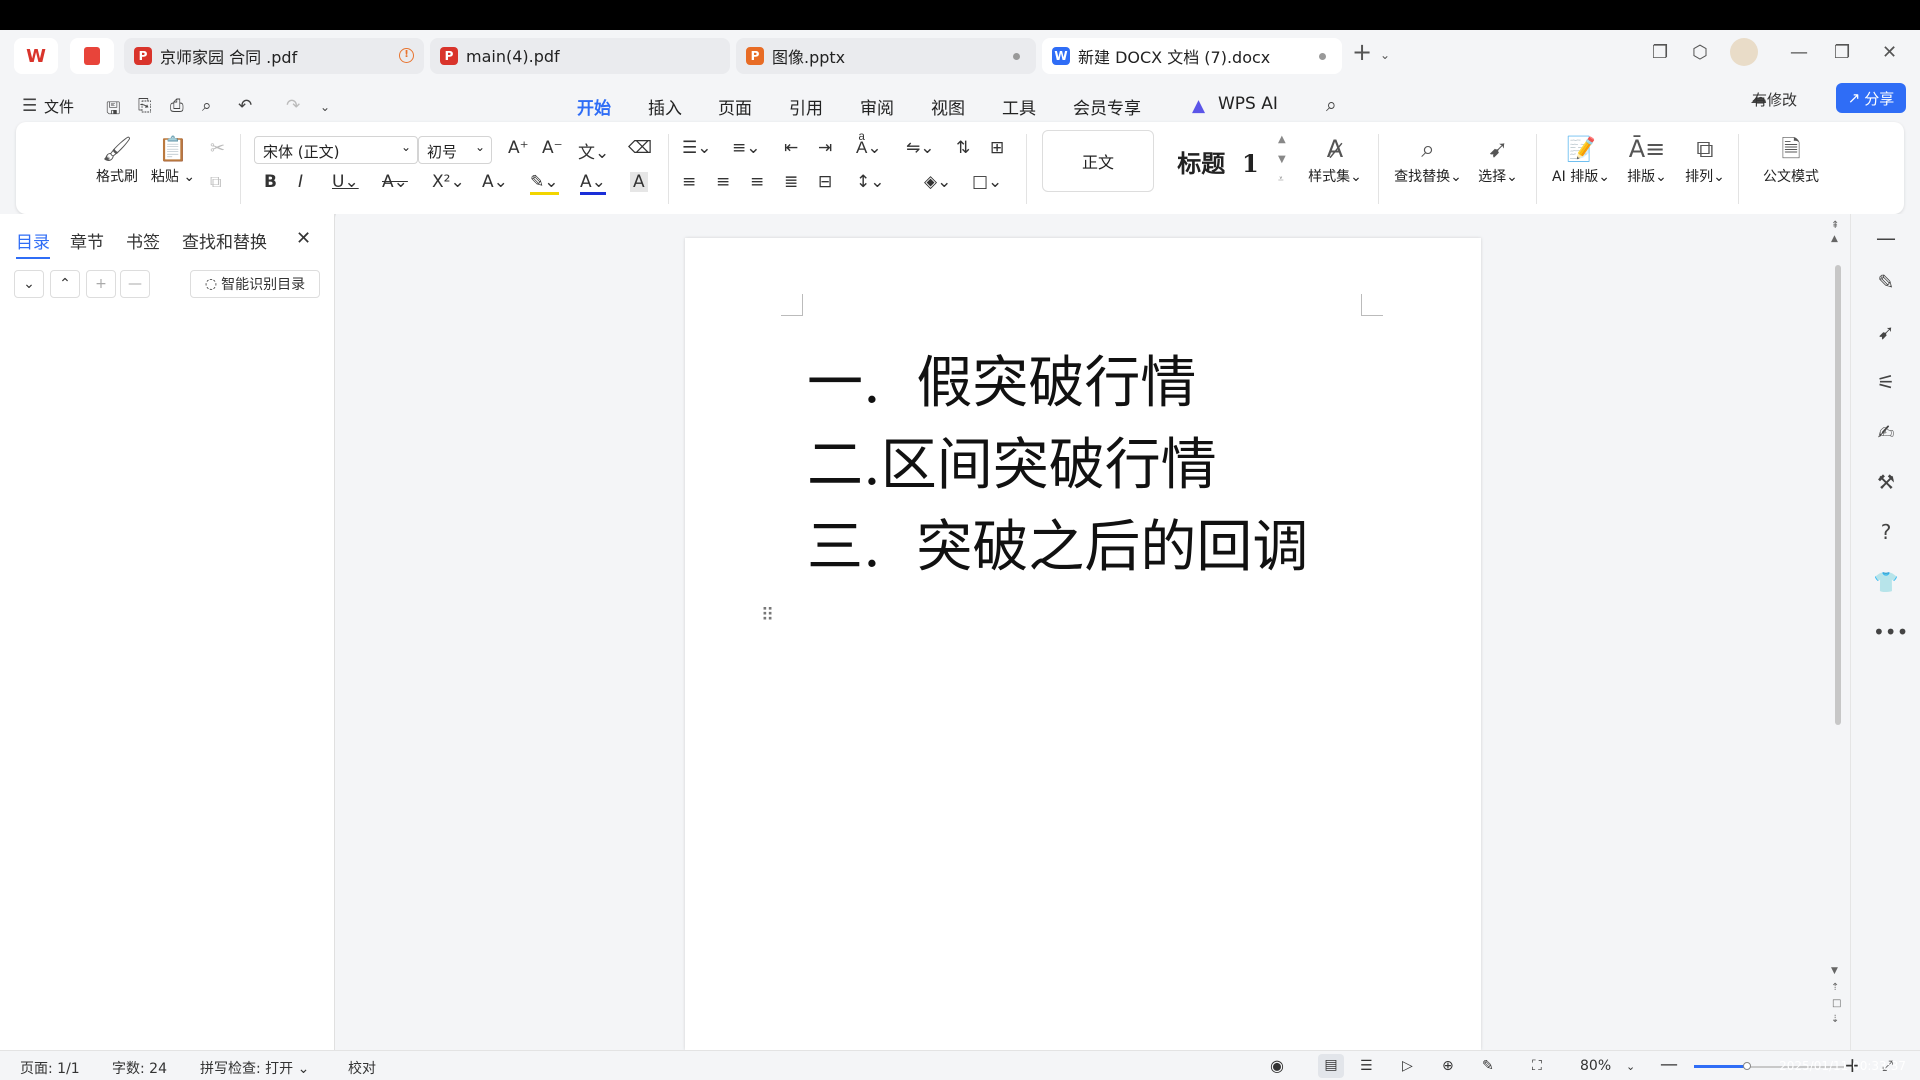 The width and height of the screenshot is (1920, 1080). What do you see at coordinates (1277, 1065) in the screenshot?
I see `eye-icon: ◉` at bounding box center [1277, 1065].